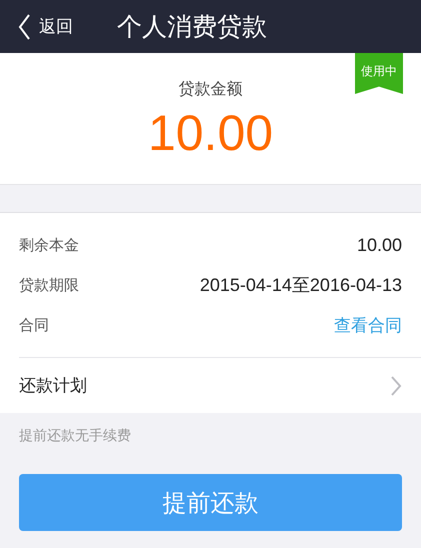  I want to click on back-button: 返回, so click(36, 27).